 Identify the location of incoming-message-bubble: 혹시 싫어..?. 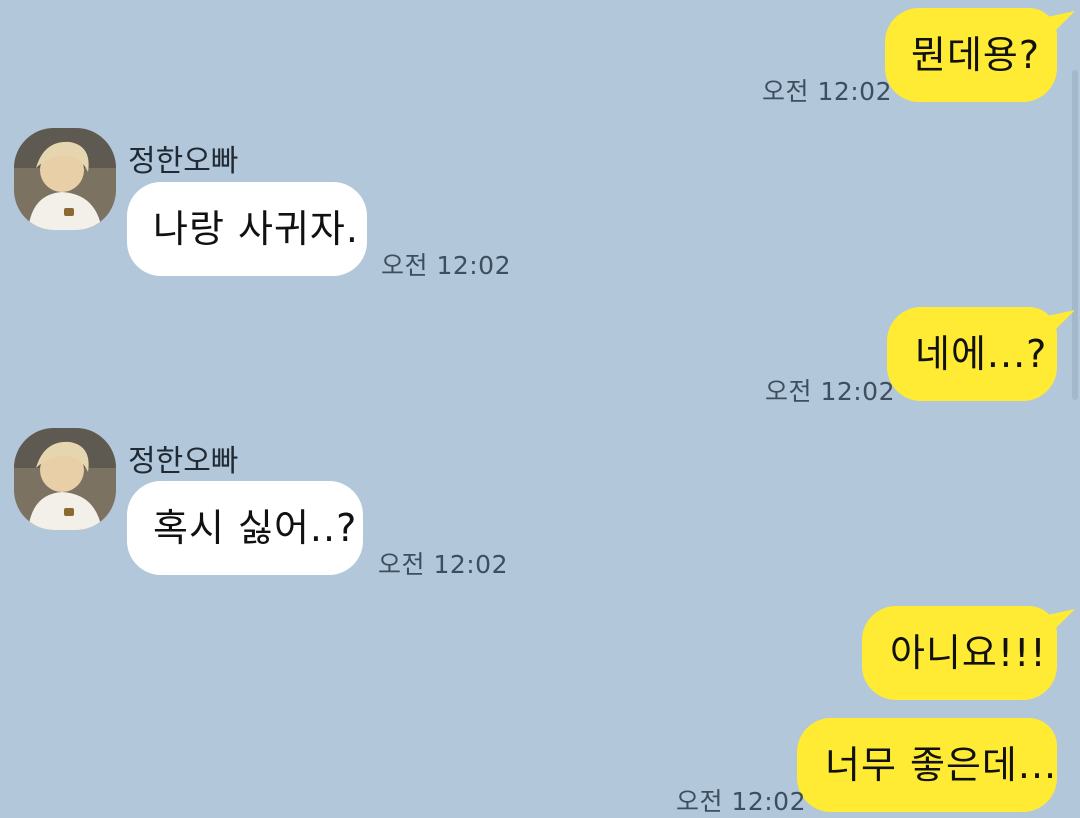
(245, 528).